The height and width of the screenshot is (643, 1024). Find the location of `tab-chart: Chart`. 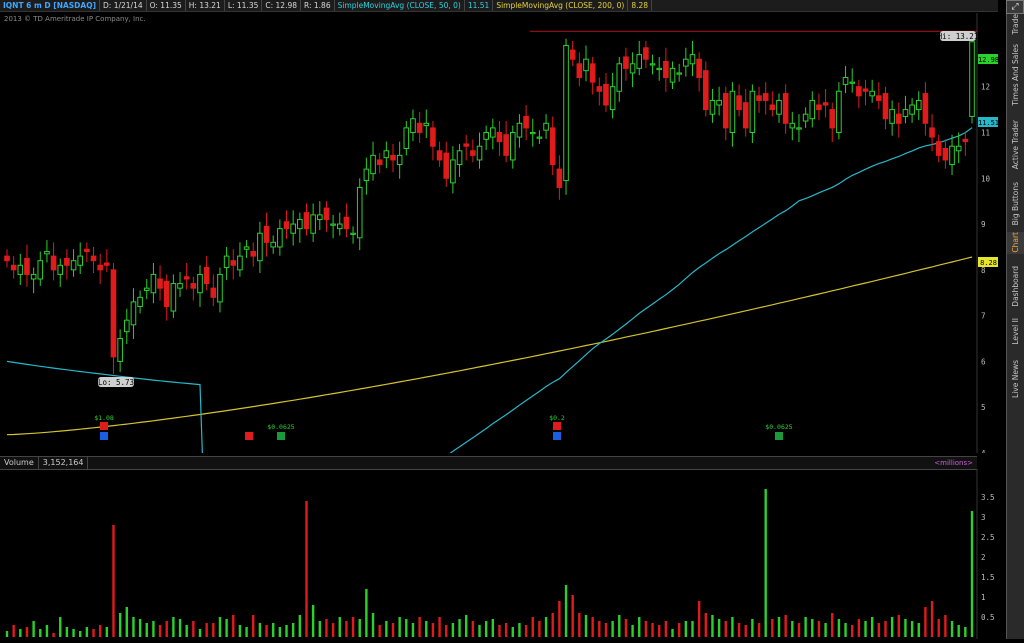

tab-chart: Chart is located at coordinates (1015, 243).